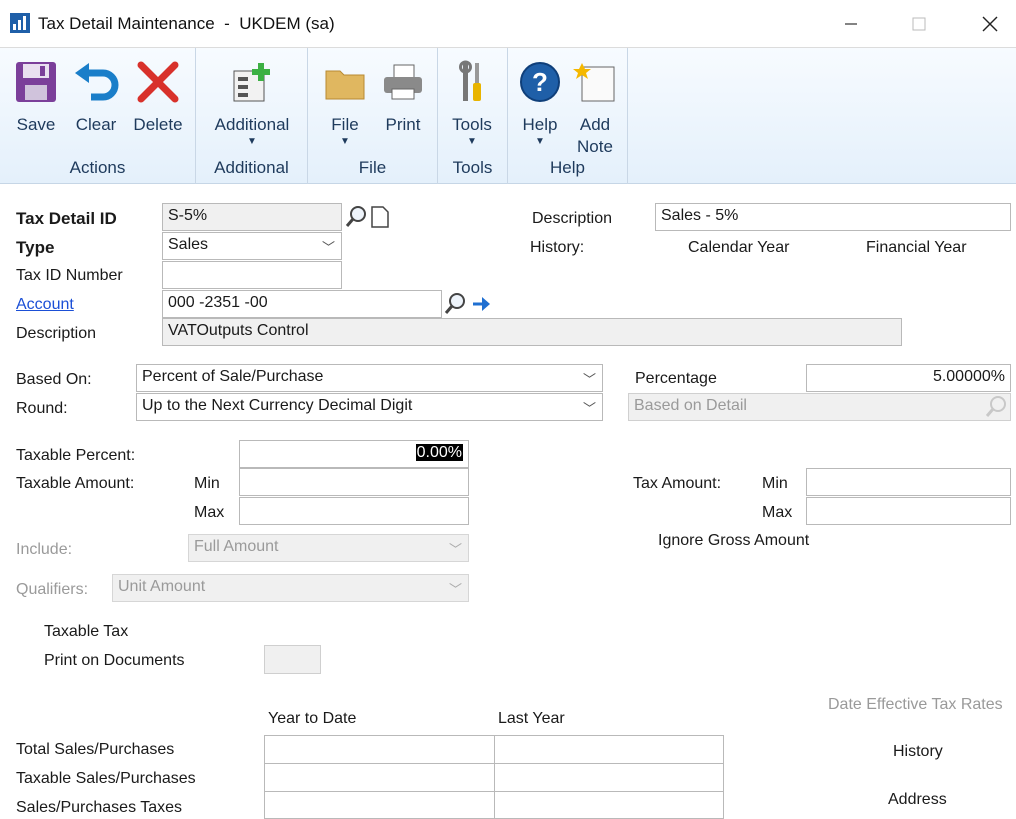 This screenshot has width=1016, height=819. What do you see at coordinates (328, 548) in the screenshot?
I see `include-select: Full Amount ﹀` at bounding box center [328, 548].